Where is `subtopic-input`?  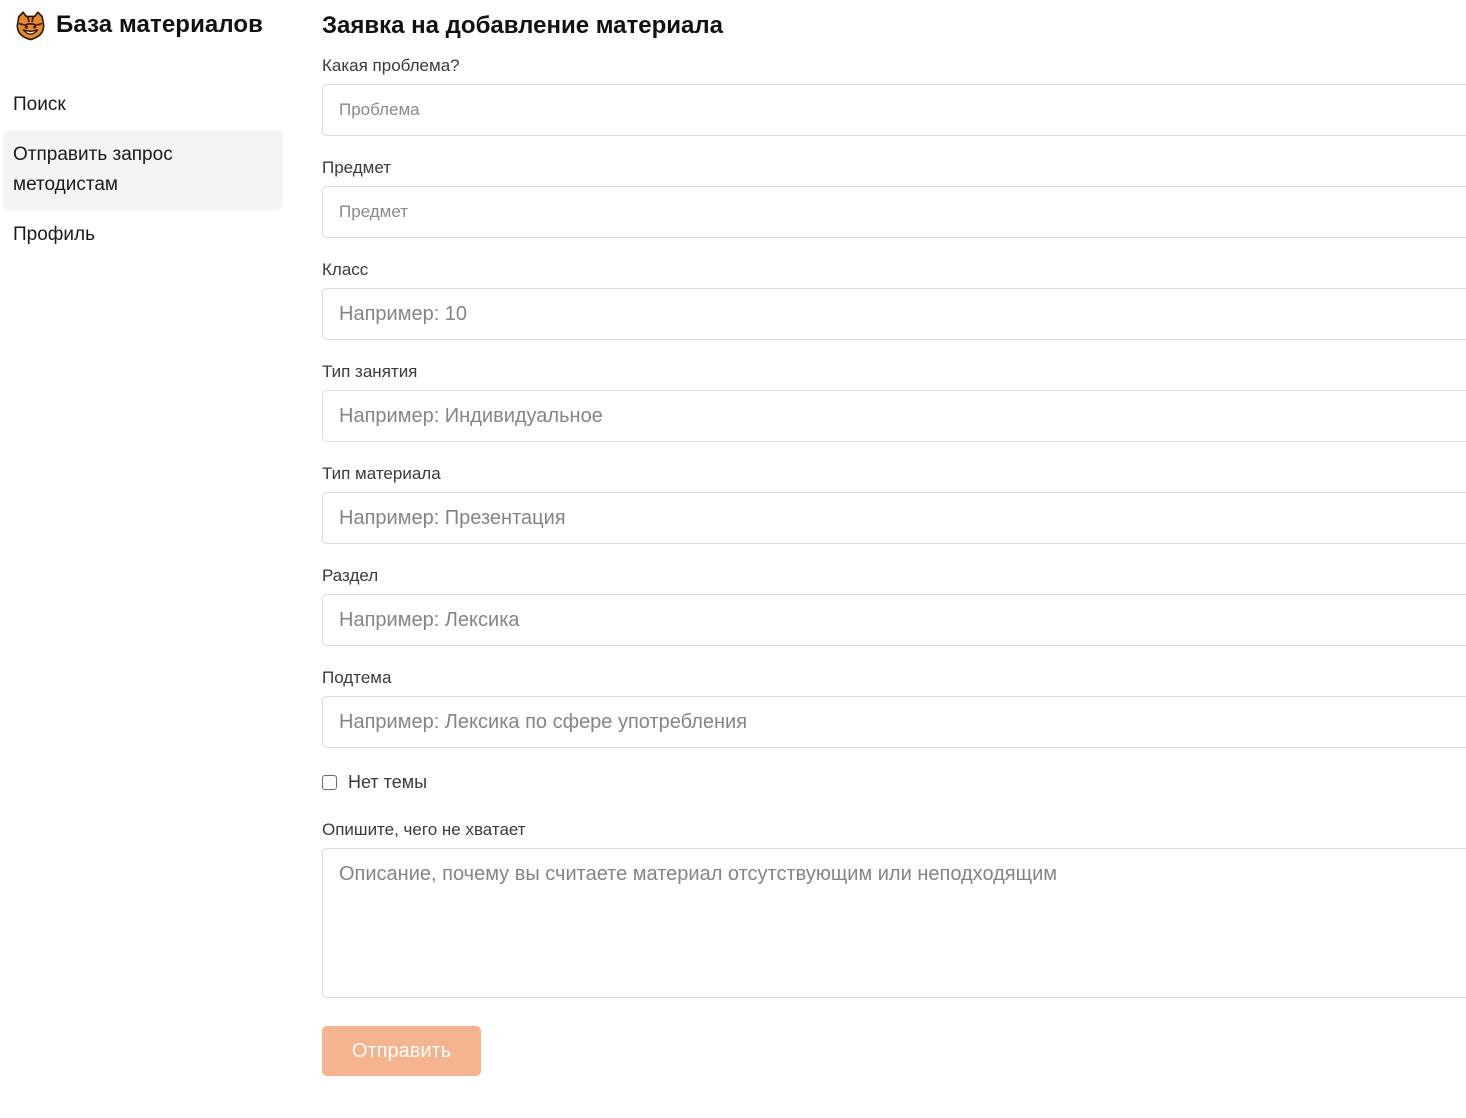
subtopic-input is located at coordinates (894, 722).